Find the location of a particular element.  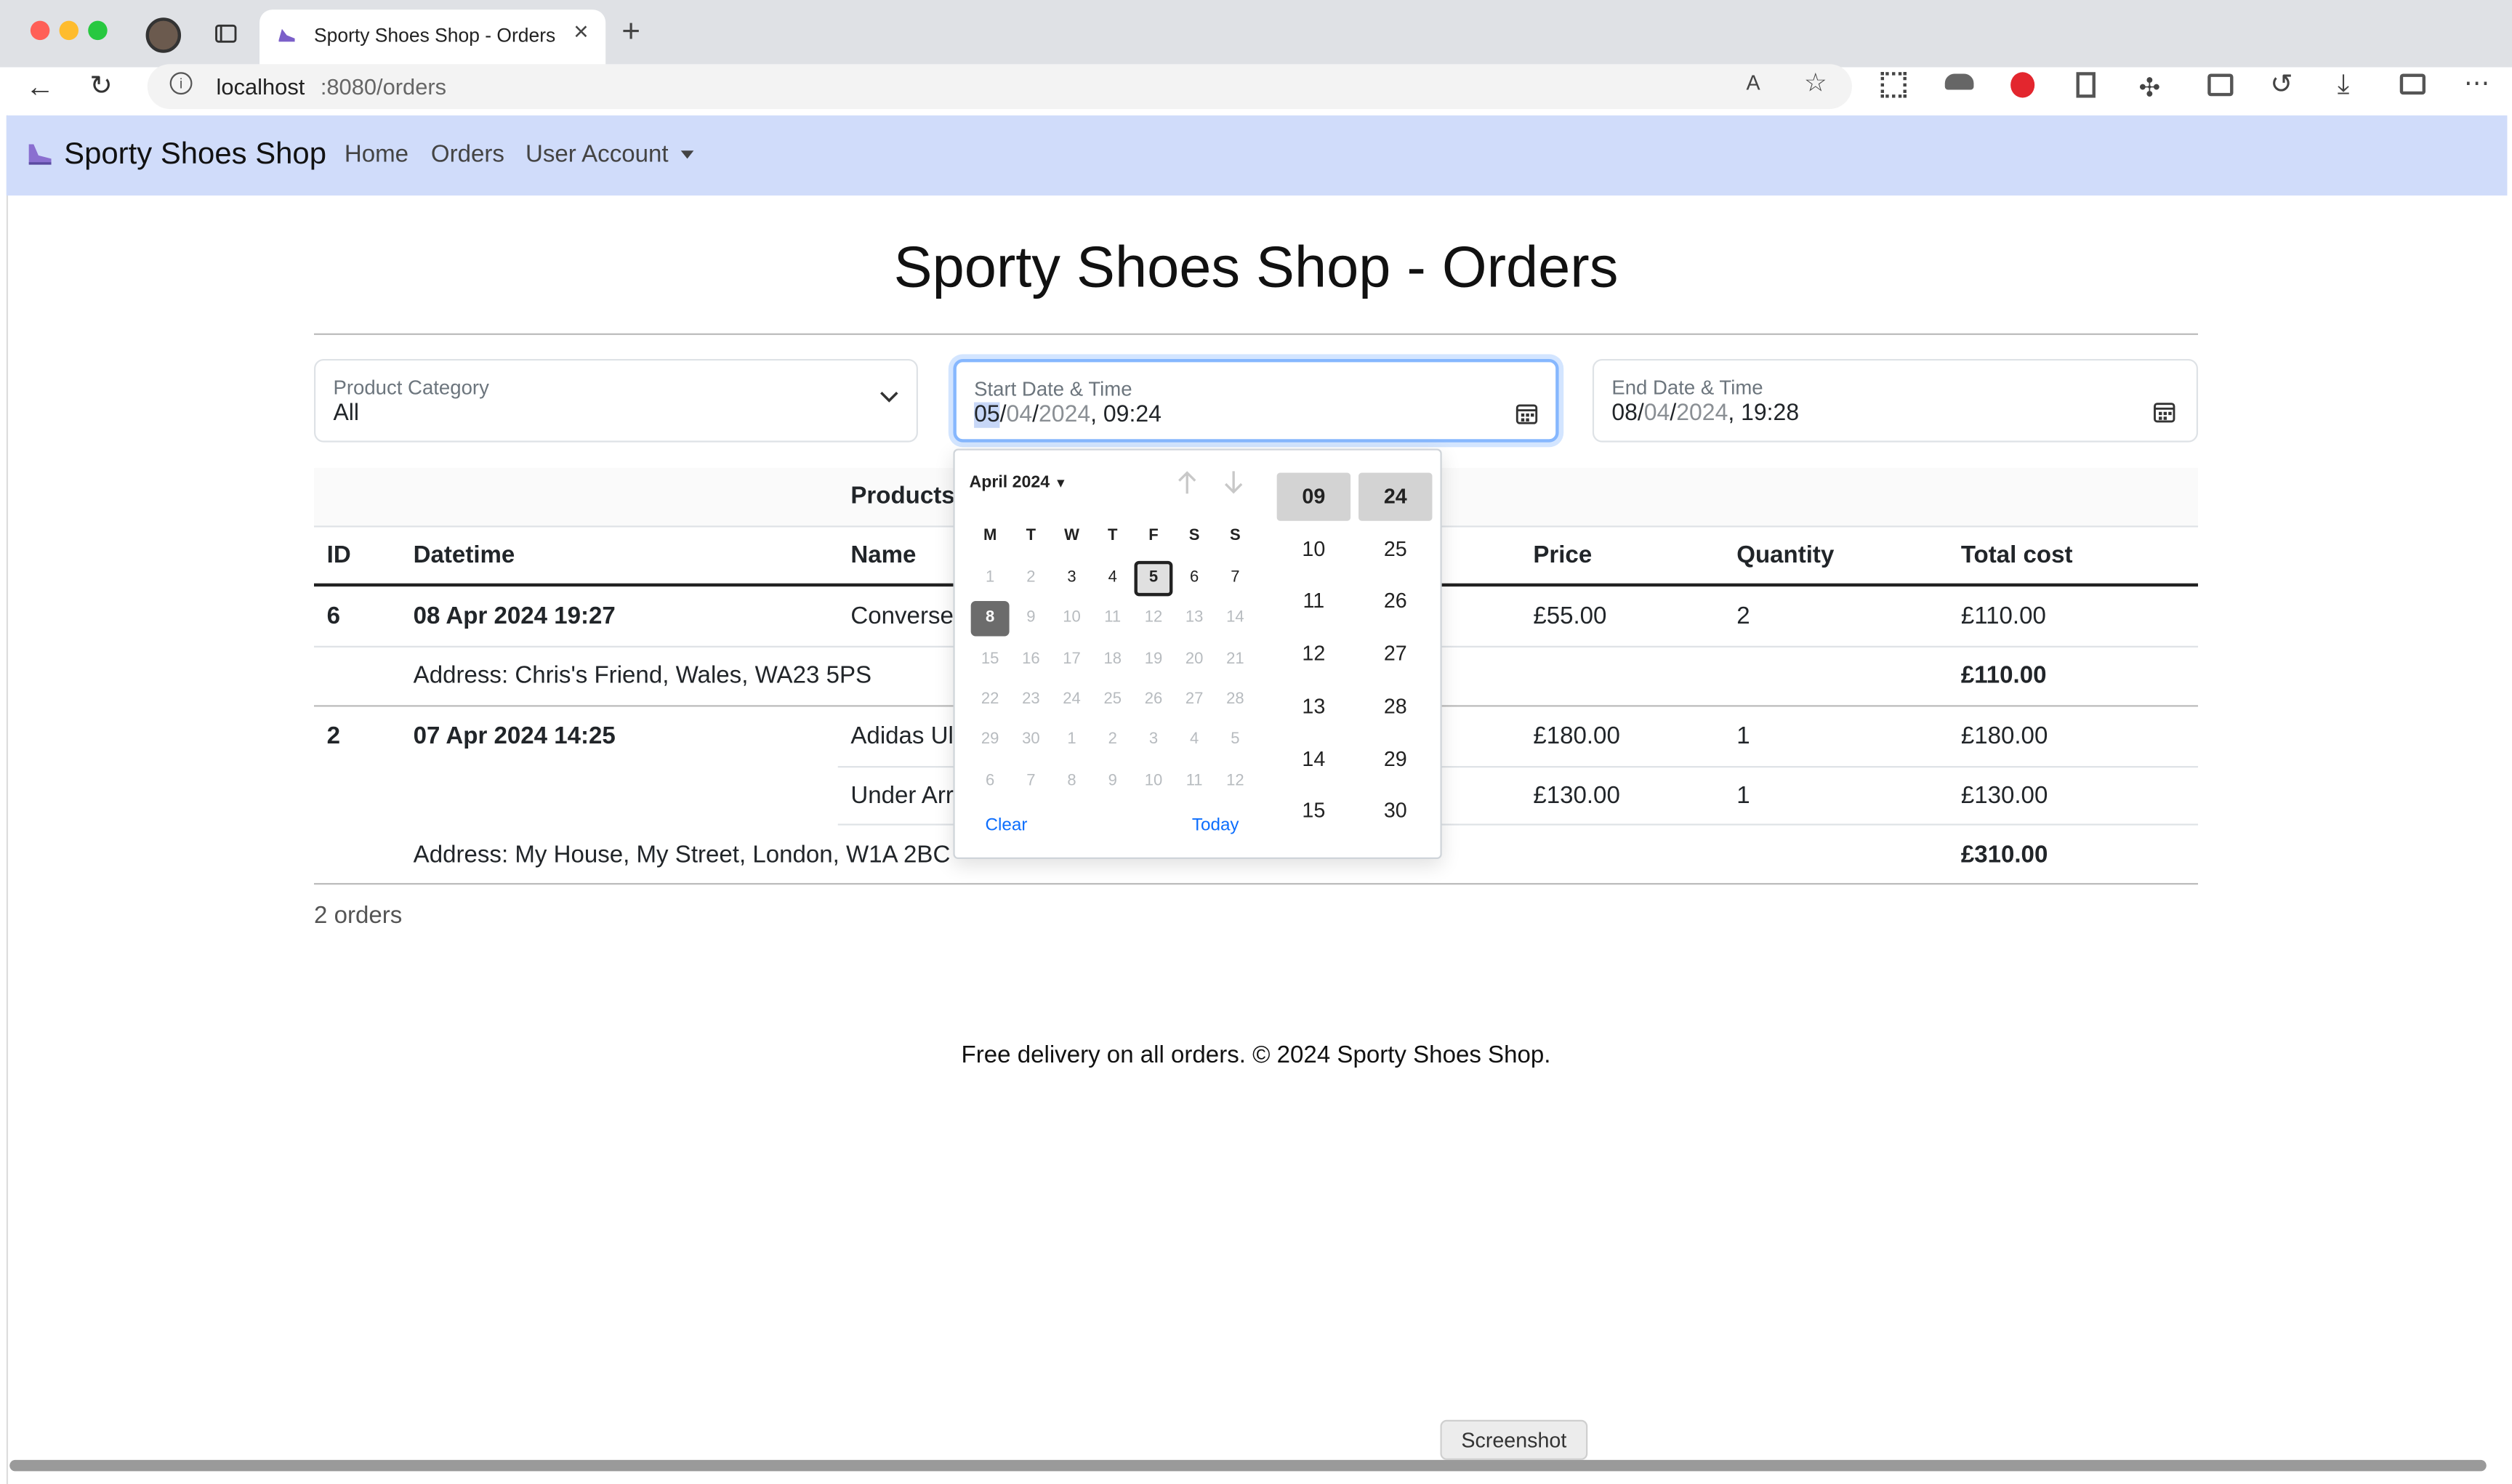

calendar-day: 5 is located at coordinates (1153, 579).